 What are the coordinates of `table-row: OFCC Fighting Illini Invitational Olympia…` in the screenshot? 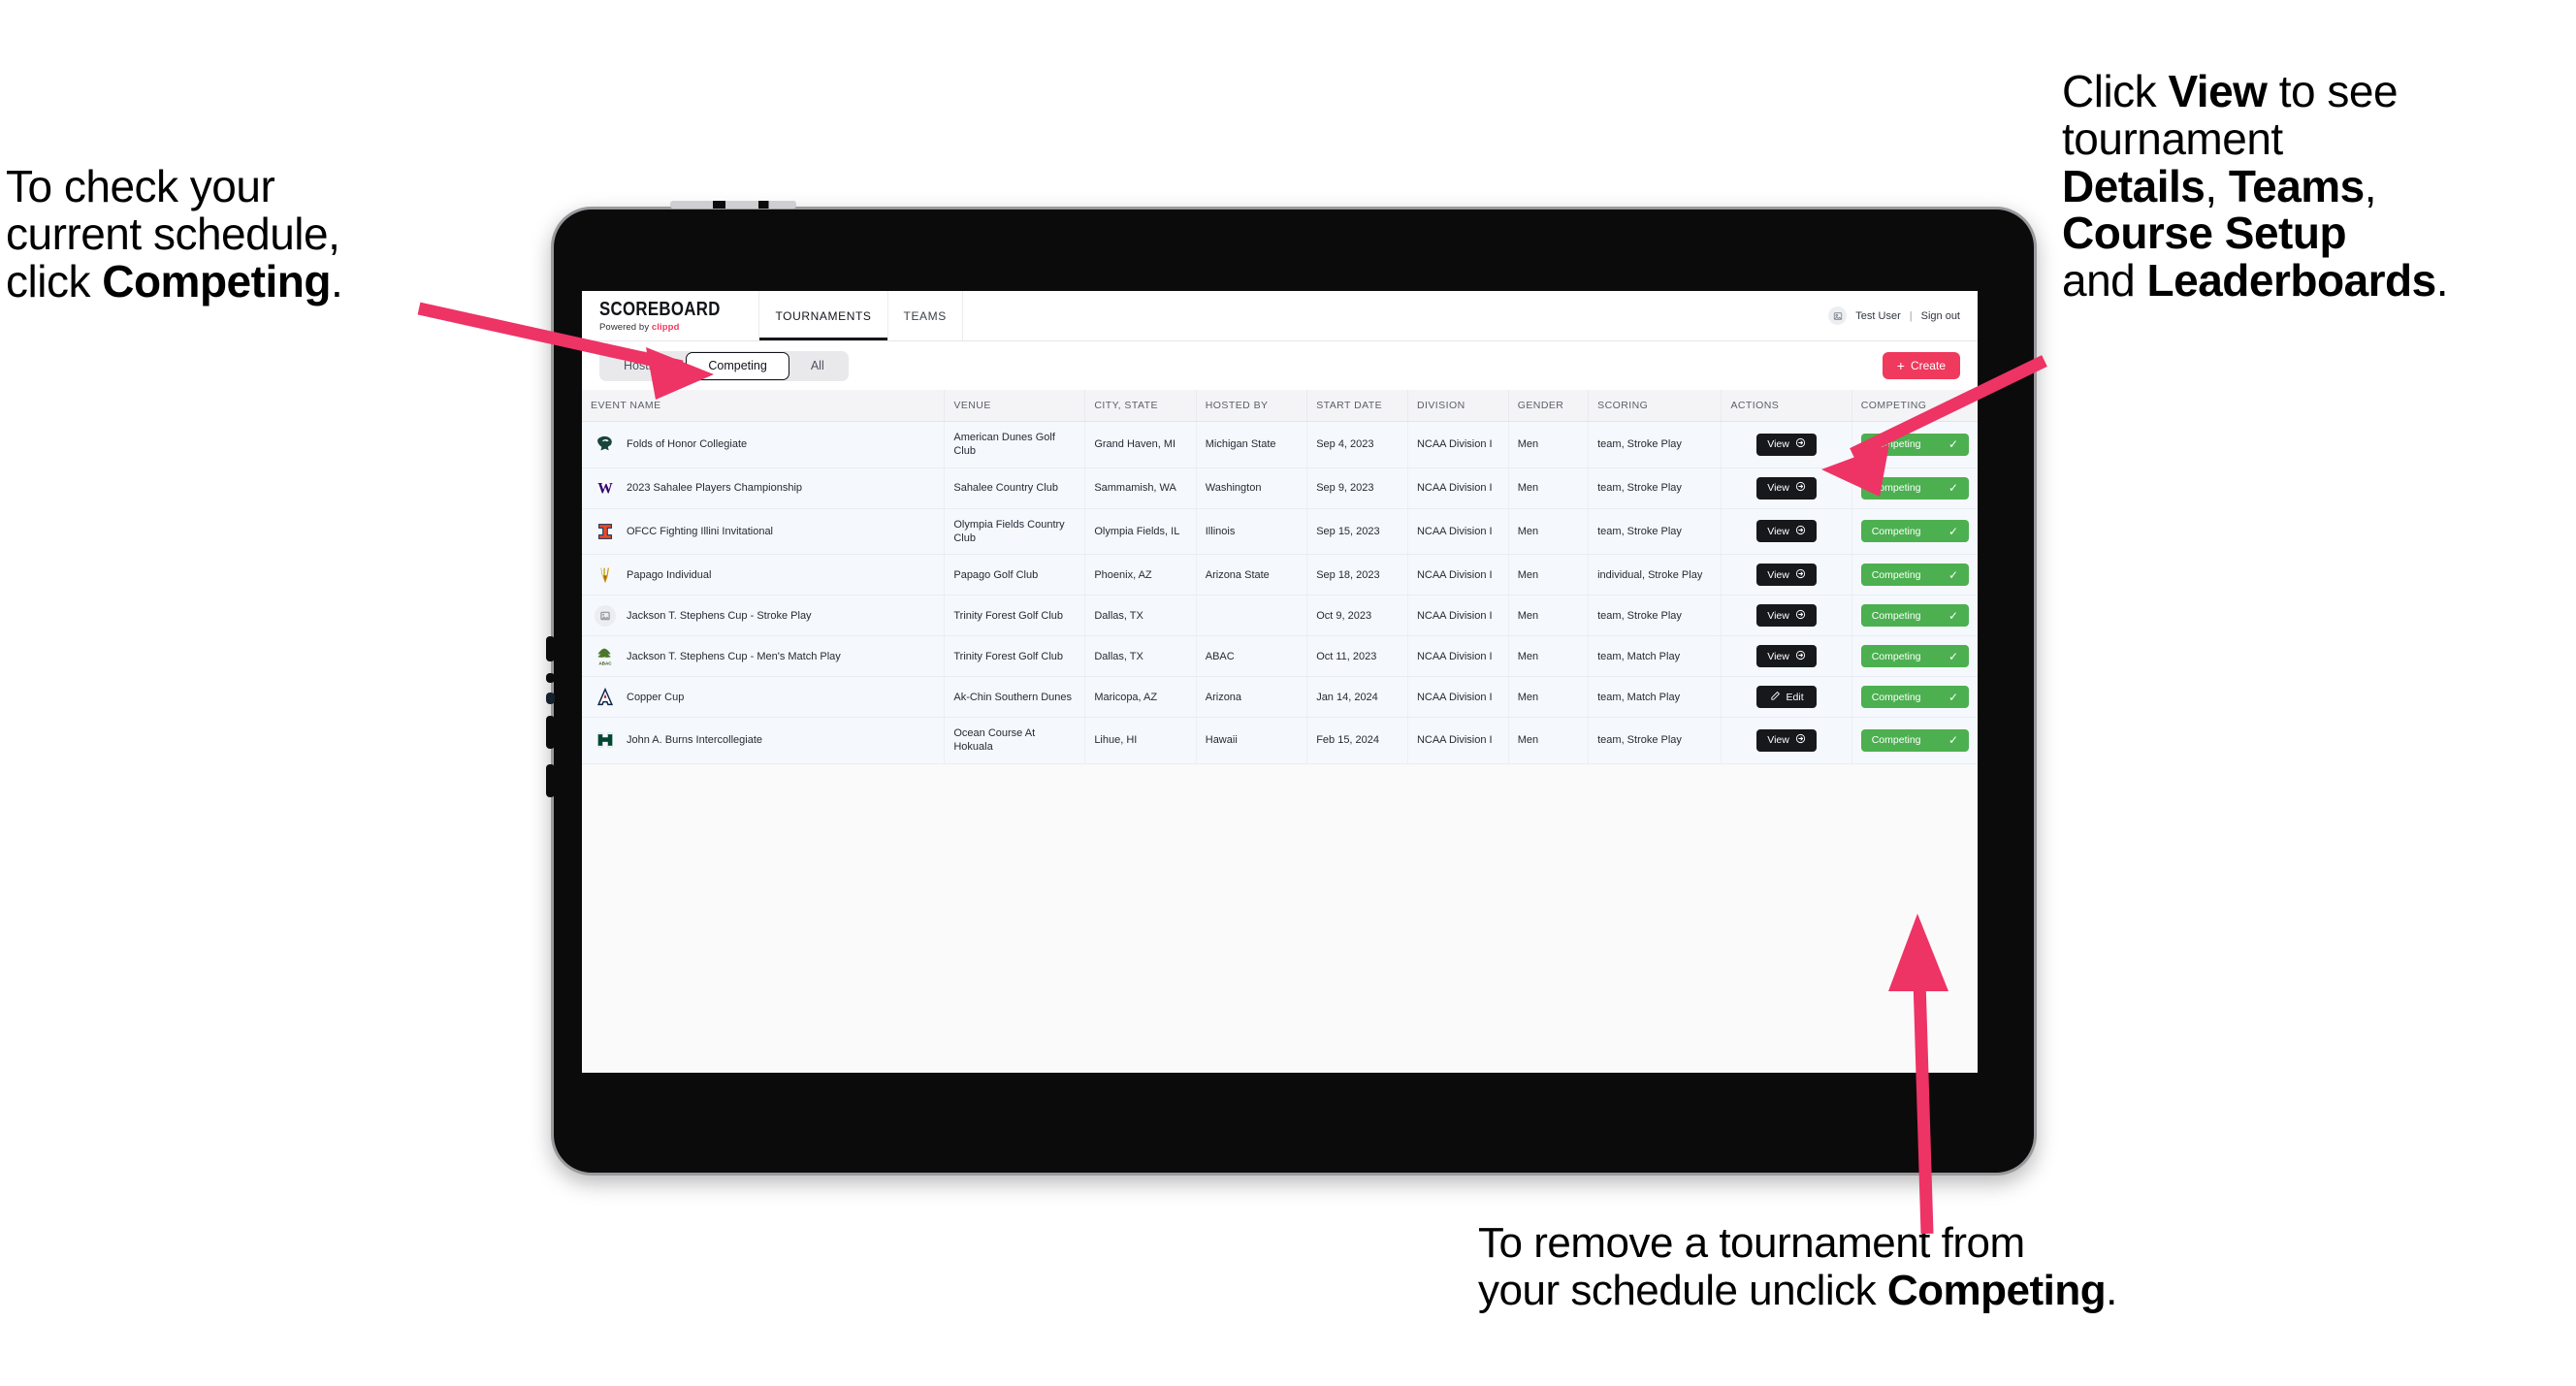 It's located at (1280, 532).